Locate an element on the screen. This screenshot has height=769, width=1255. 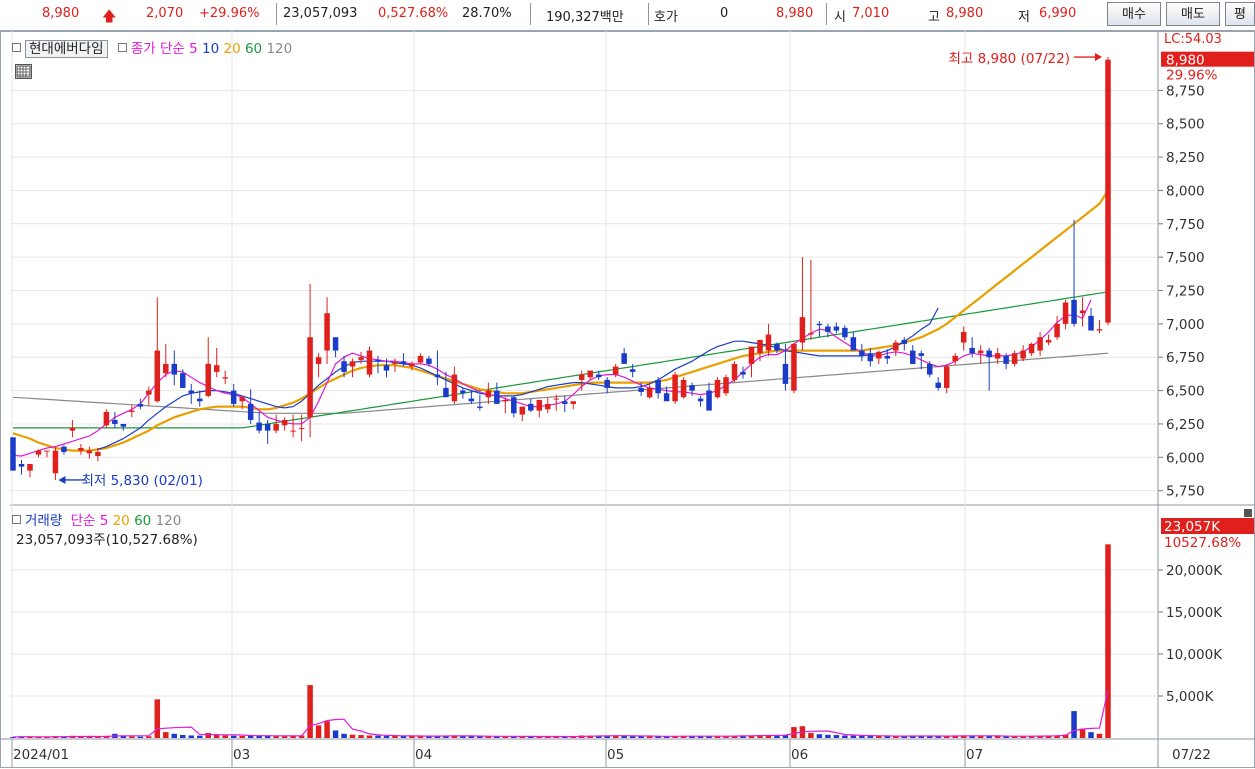
volume-label: 거래량 is located at coordinates (44, 521).